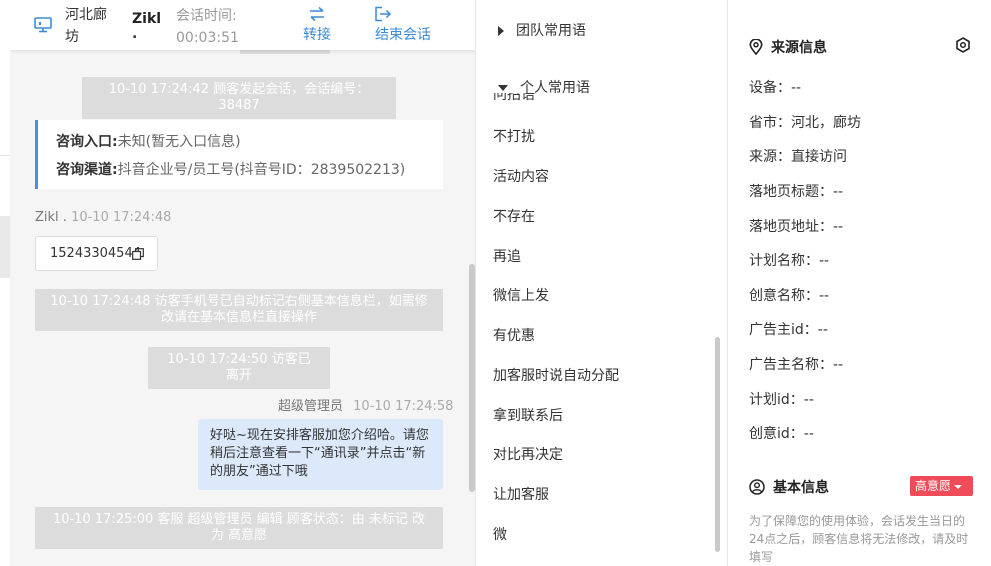 The image size is (991, 566). I want to click on basic-info-title: 基本信息, so click(789, 487).